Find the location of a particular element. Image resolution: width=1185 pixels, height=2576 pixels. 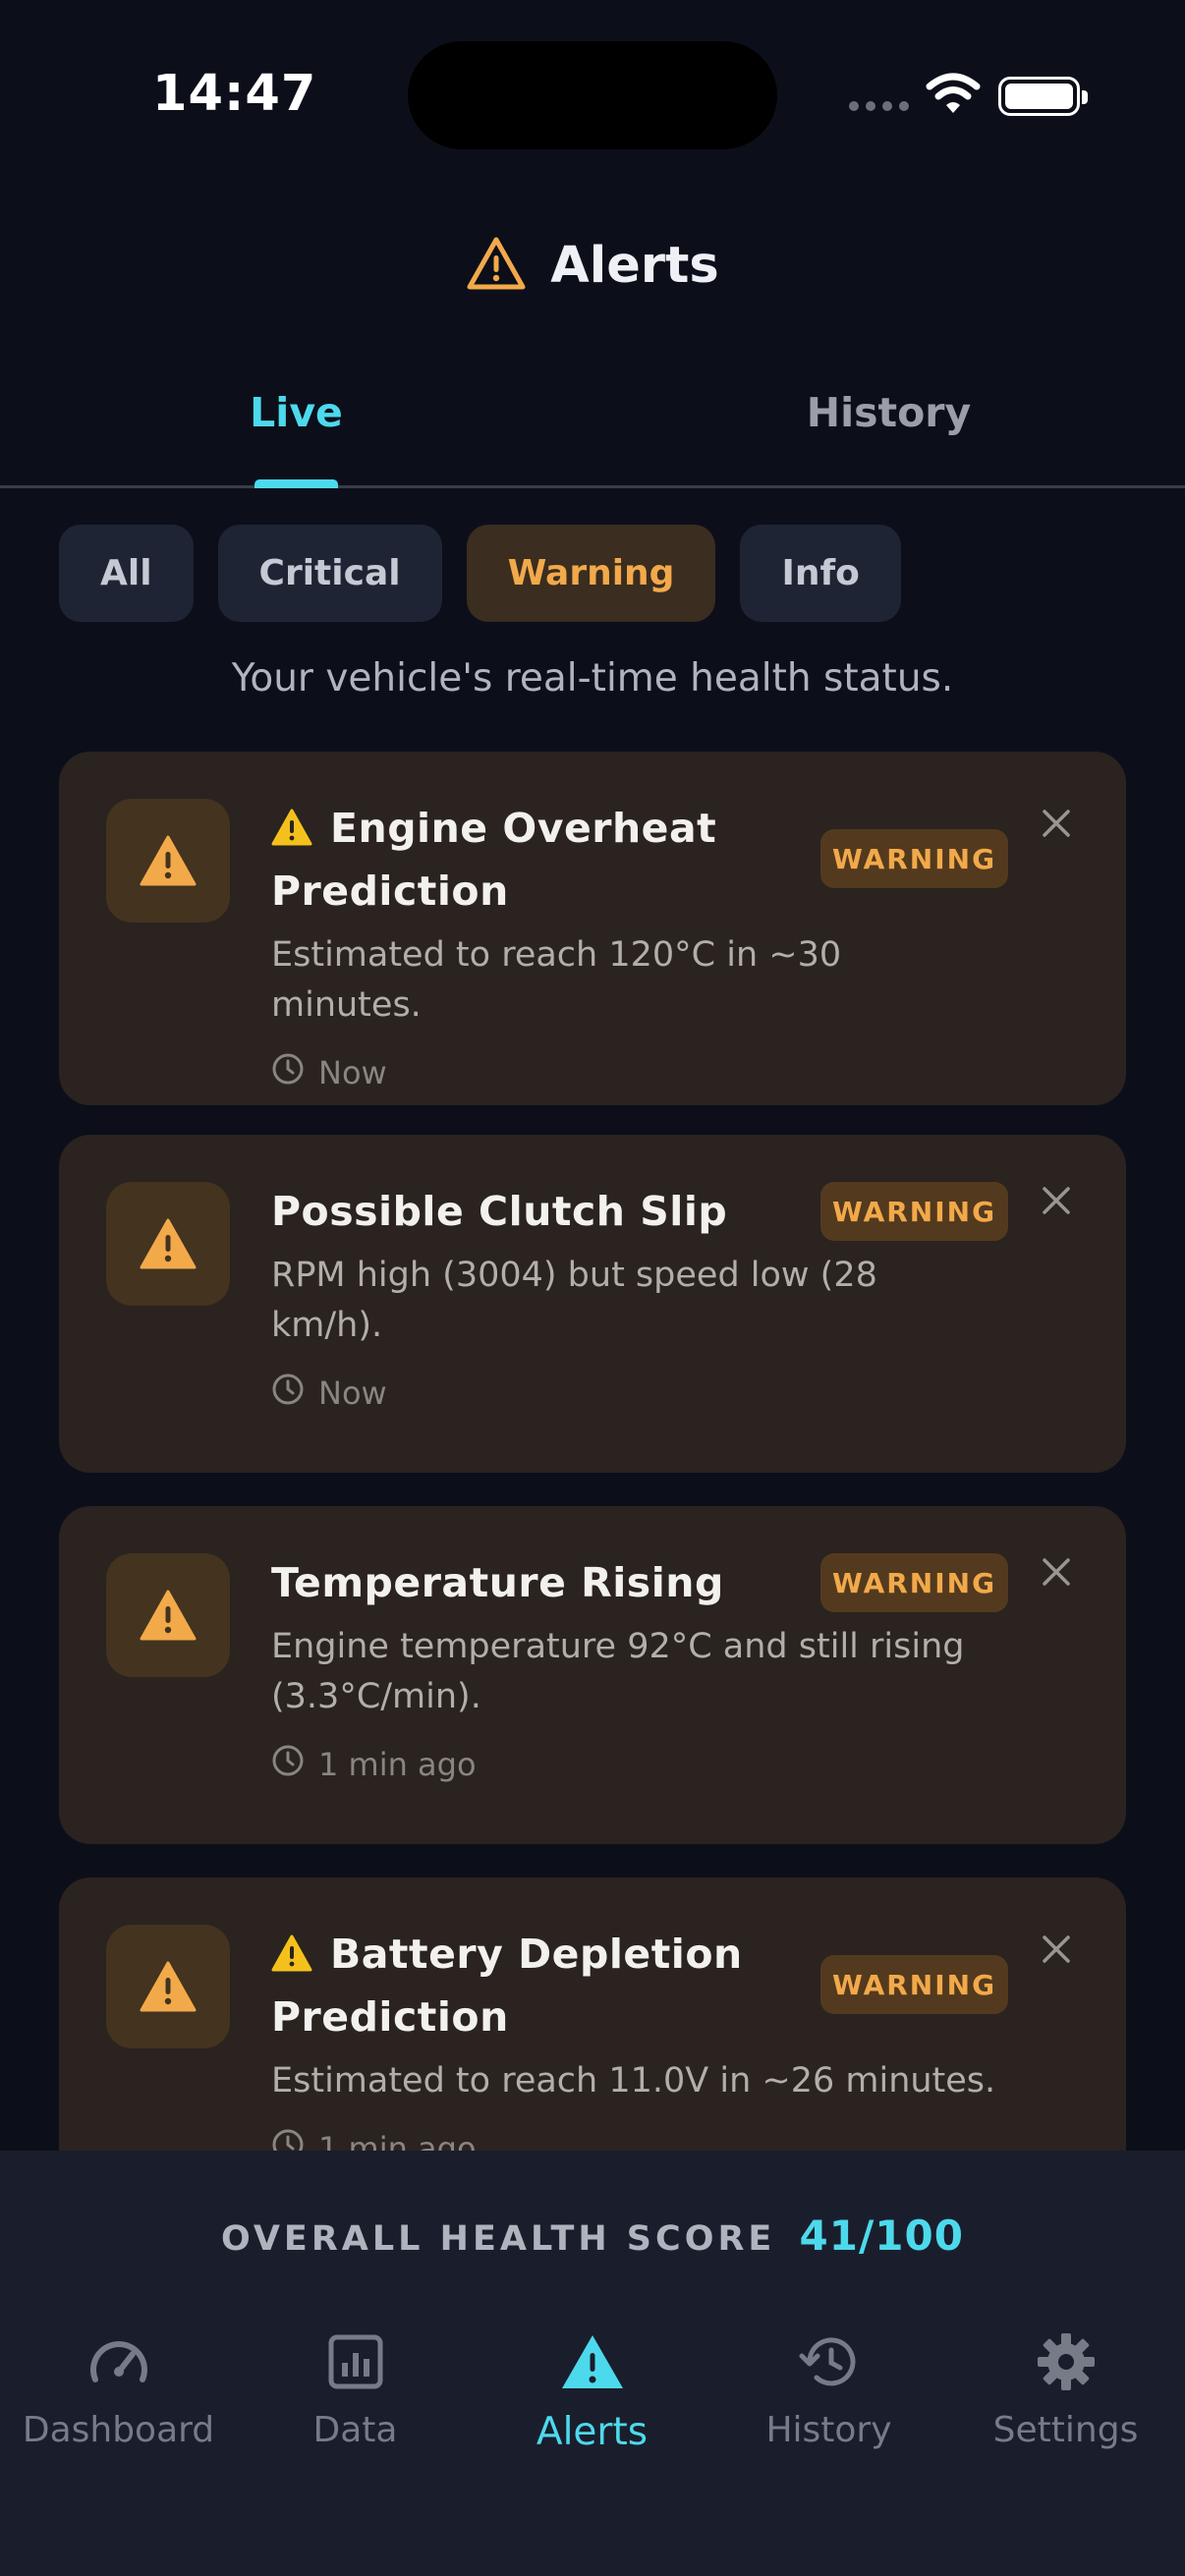

alert-description: RPM high (3004) but speed low (28 km/h). is located at coordinates (574, 1300).